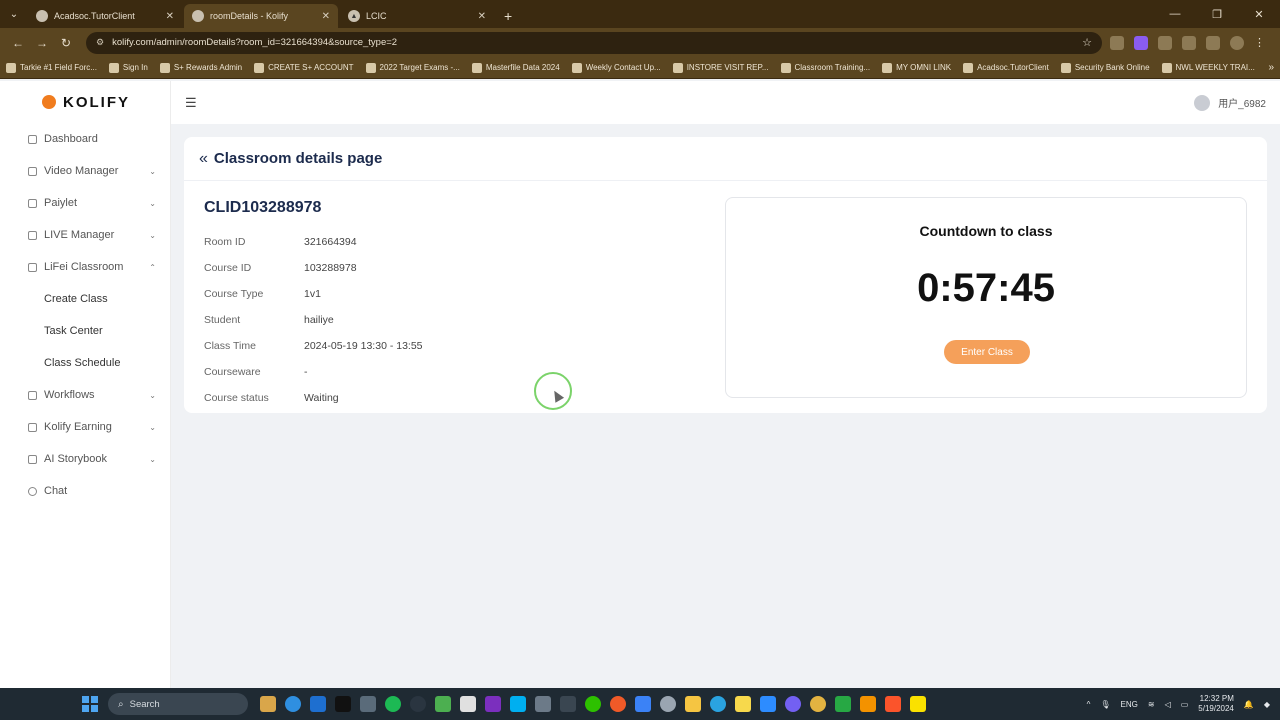  What do you see at coordinates (269, 320) in the screenshot?
I see `info-row-student: Student hailiye` at bounding box center [269, 320].